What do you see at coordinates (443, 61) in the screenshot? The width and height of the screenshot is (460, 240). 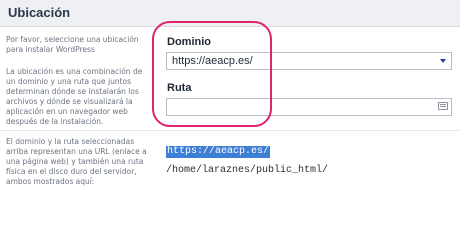 I see `chevron-down-icon` at bounding box center [443, 61].